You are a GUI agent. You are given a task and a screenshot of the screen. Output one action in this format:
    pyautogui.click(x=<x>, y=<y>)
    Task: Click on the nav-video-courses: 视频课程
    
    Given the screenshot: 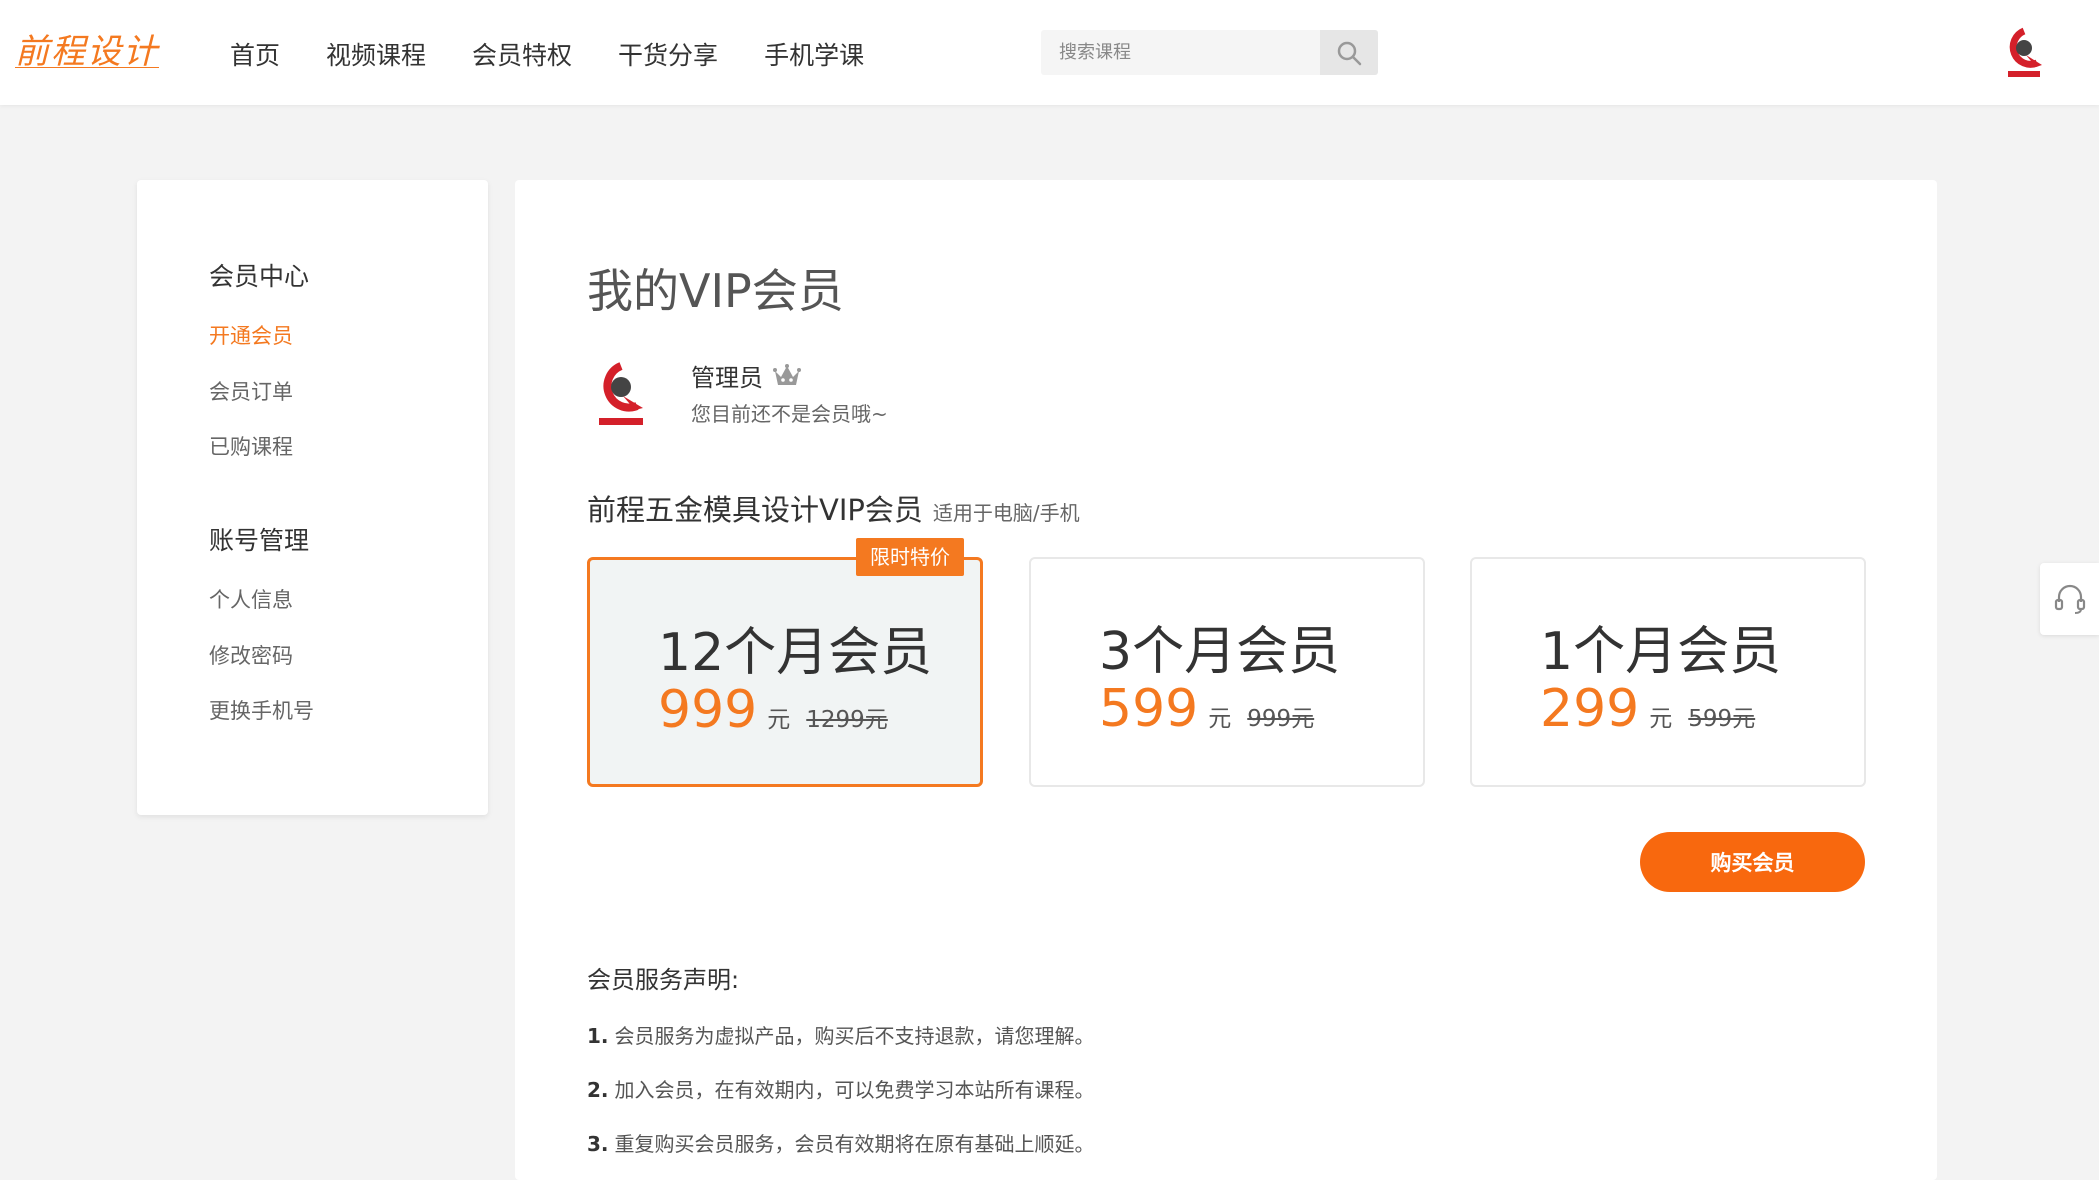 What is the action you would take?
    pyautogui.click(x=376, y=54)
    